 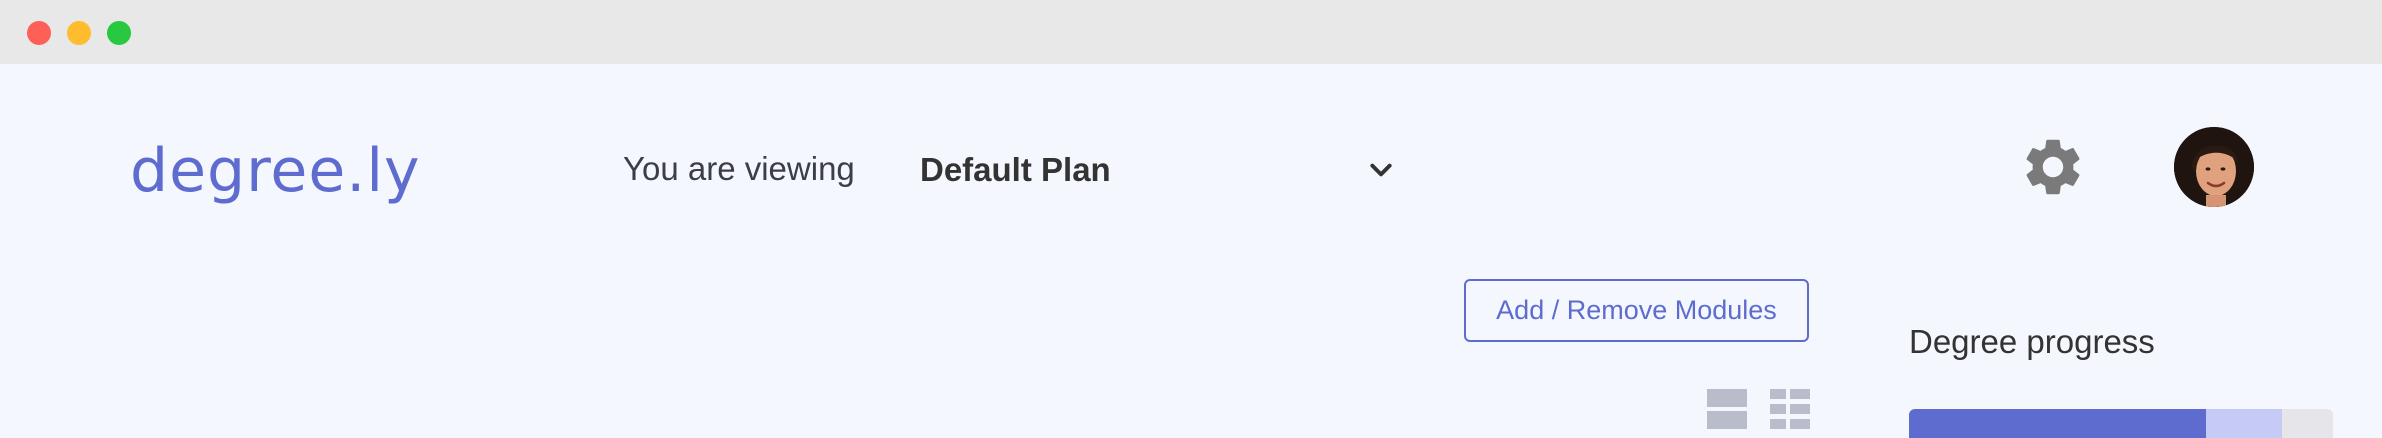 What do you see at coordinates (1636, 310) in the screenshot?
I see `add-remove-modules-button: Add / Remove Modules` at bounding box center [1636, 310].